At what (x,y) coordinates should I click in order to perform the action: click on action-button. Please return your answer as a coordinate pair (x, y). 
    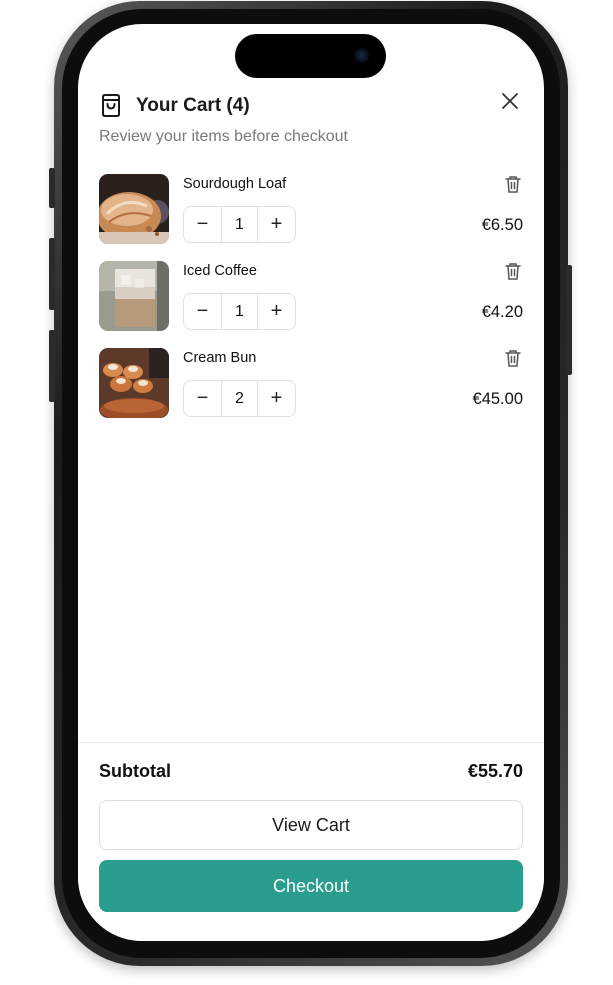
    Looking at the image, I should click on (52, 188).